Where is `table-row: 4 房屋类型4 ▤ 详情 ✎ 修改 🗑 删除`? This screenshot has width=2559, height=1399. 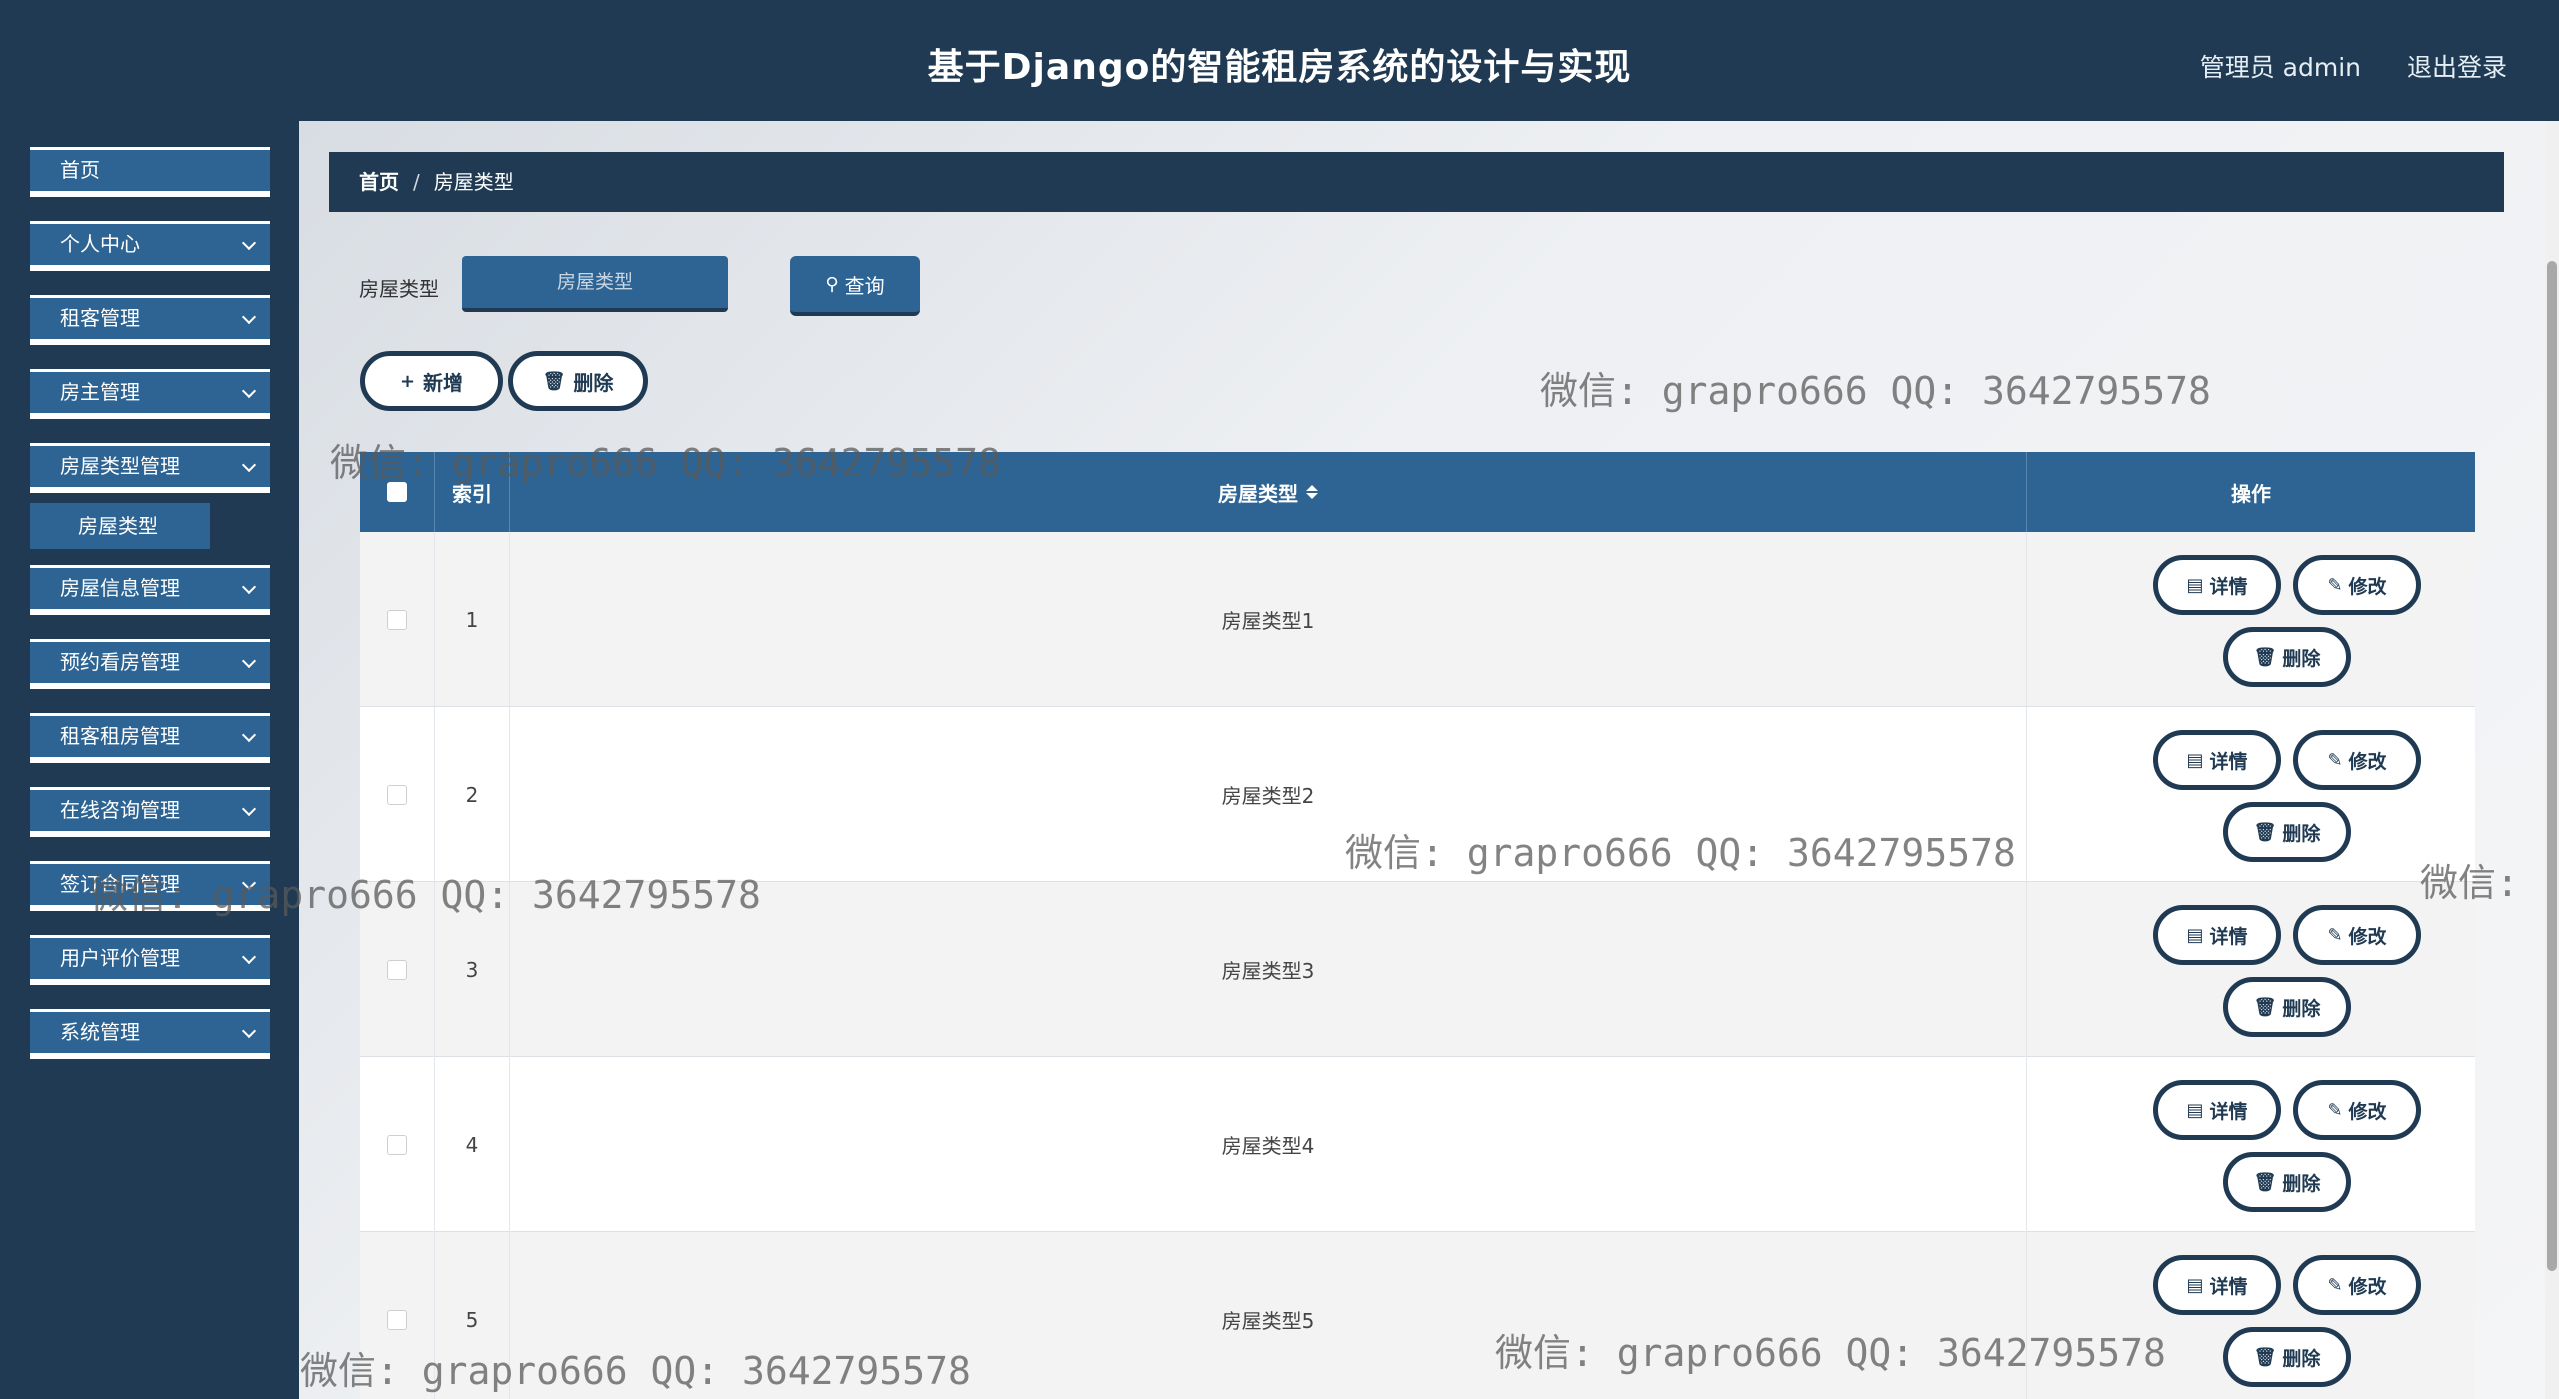
table-row: 4 房屋类型4 ▤ 详情 ✎ 修改 🗑 删除 is located at coordinates (1417, 1144).